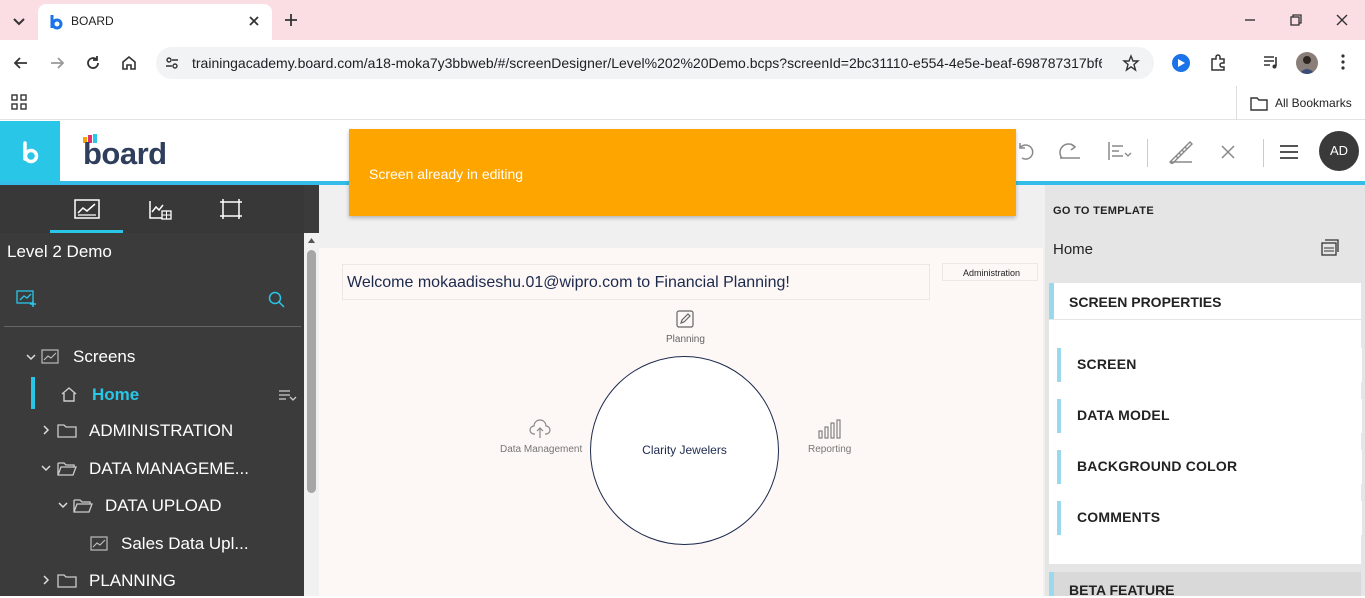  I want to click on plus-icon, so click(291, 20).